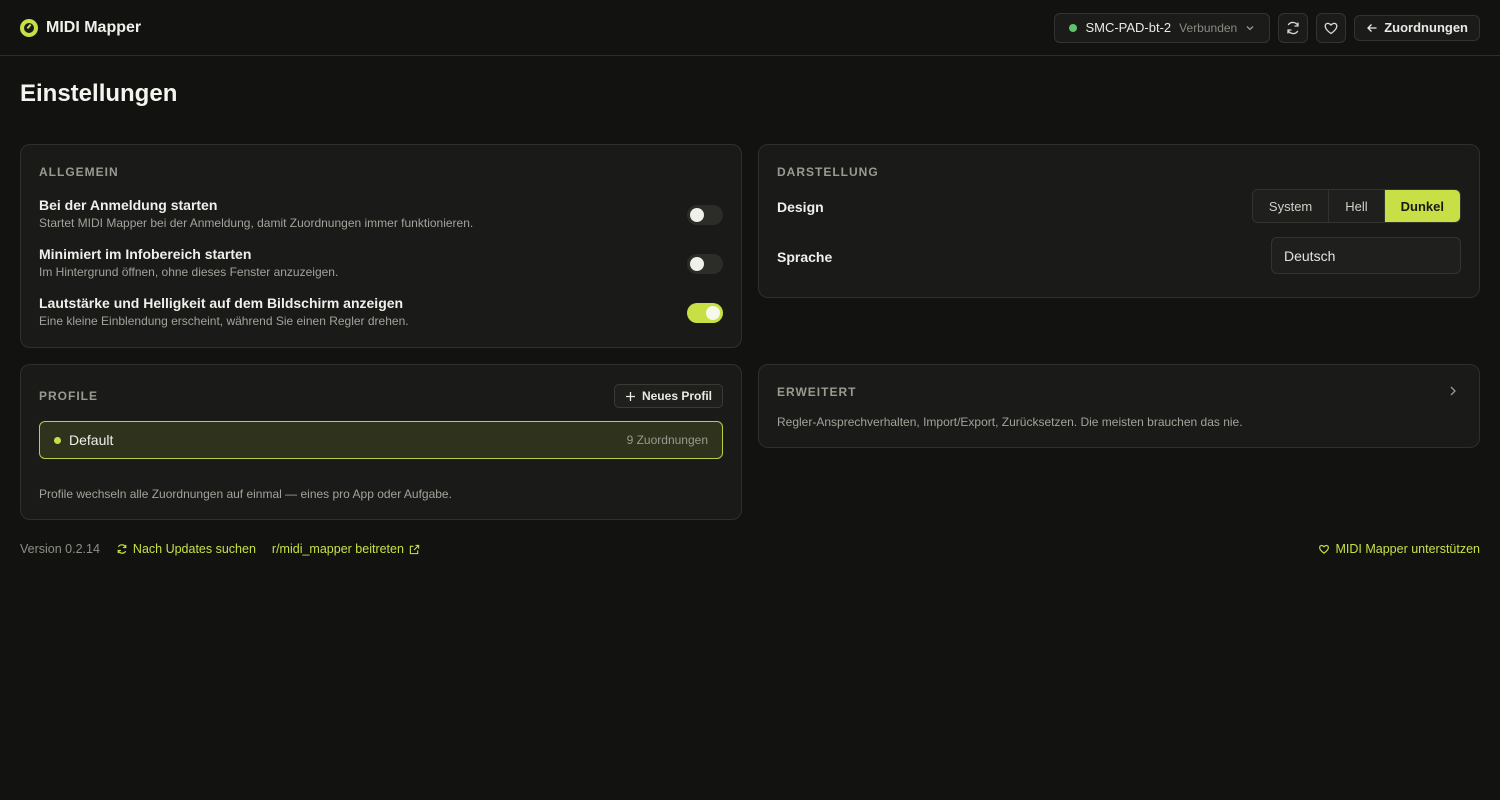 The height and width of the screenshot is (800, 1500). What do you see at coordinates (1119, 207) in the screenshot?
I see `design-row: Design System Hell Dunkel` at bounding box center [1119, 207].